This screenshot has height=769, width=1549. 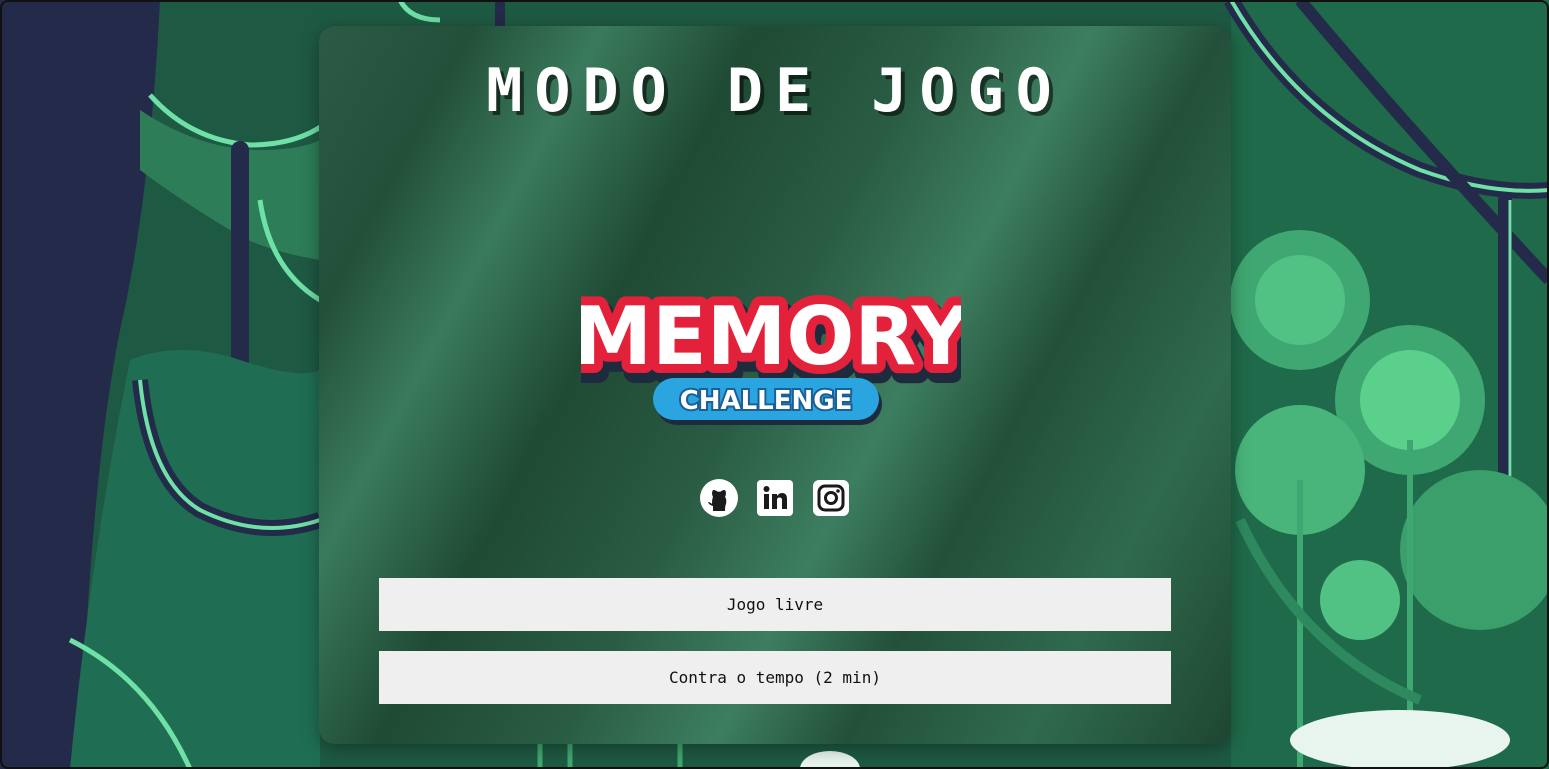 I want to click on memory-challenge-logo: MEMORY MEMORY CHALLENGE, so click(x=771, y=353).